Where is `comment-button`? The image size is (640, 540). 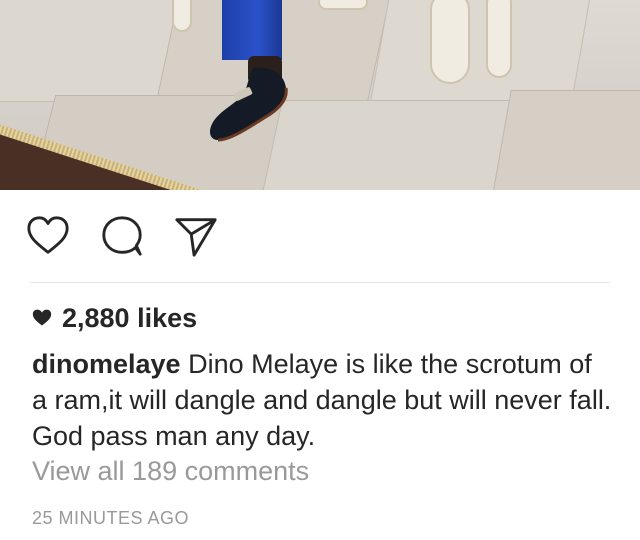
comment-button is located at coordinates (122, 236).